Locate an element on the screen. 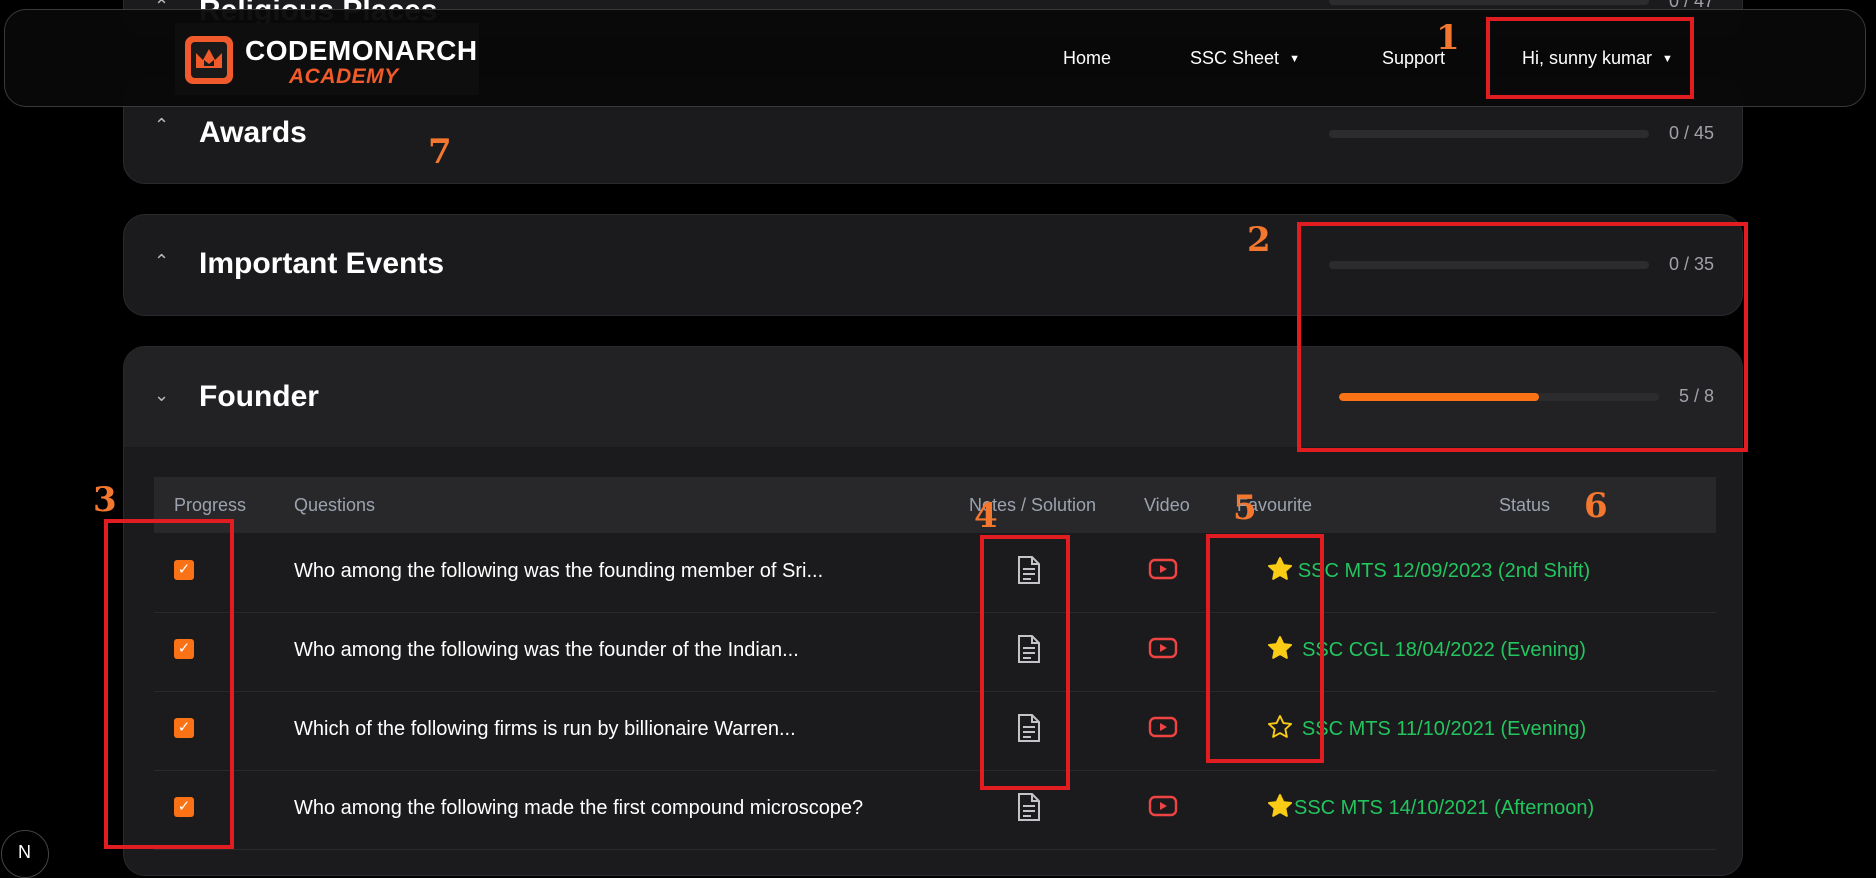  header-status: Status is located at coordinates (1525, 505).